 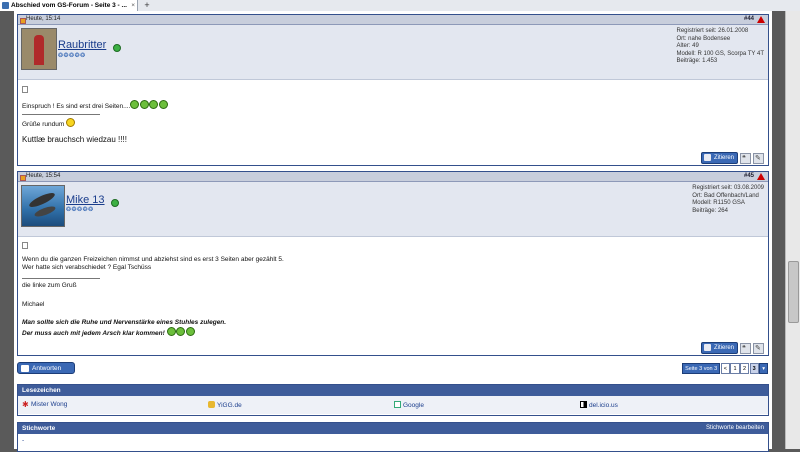 What do you see at coordinates (393, 20) in the screenshot?
I see `post-header: Heute, 15:14 #44` at bounding box center [393, 20].